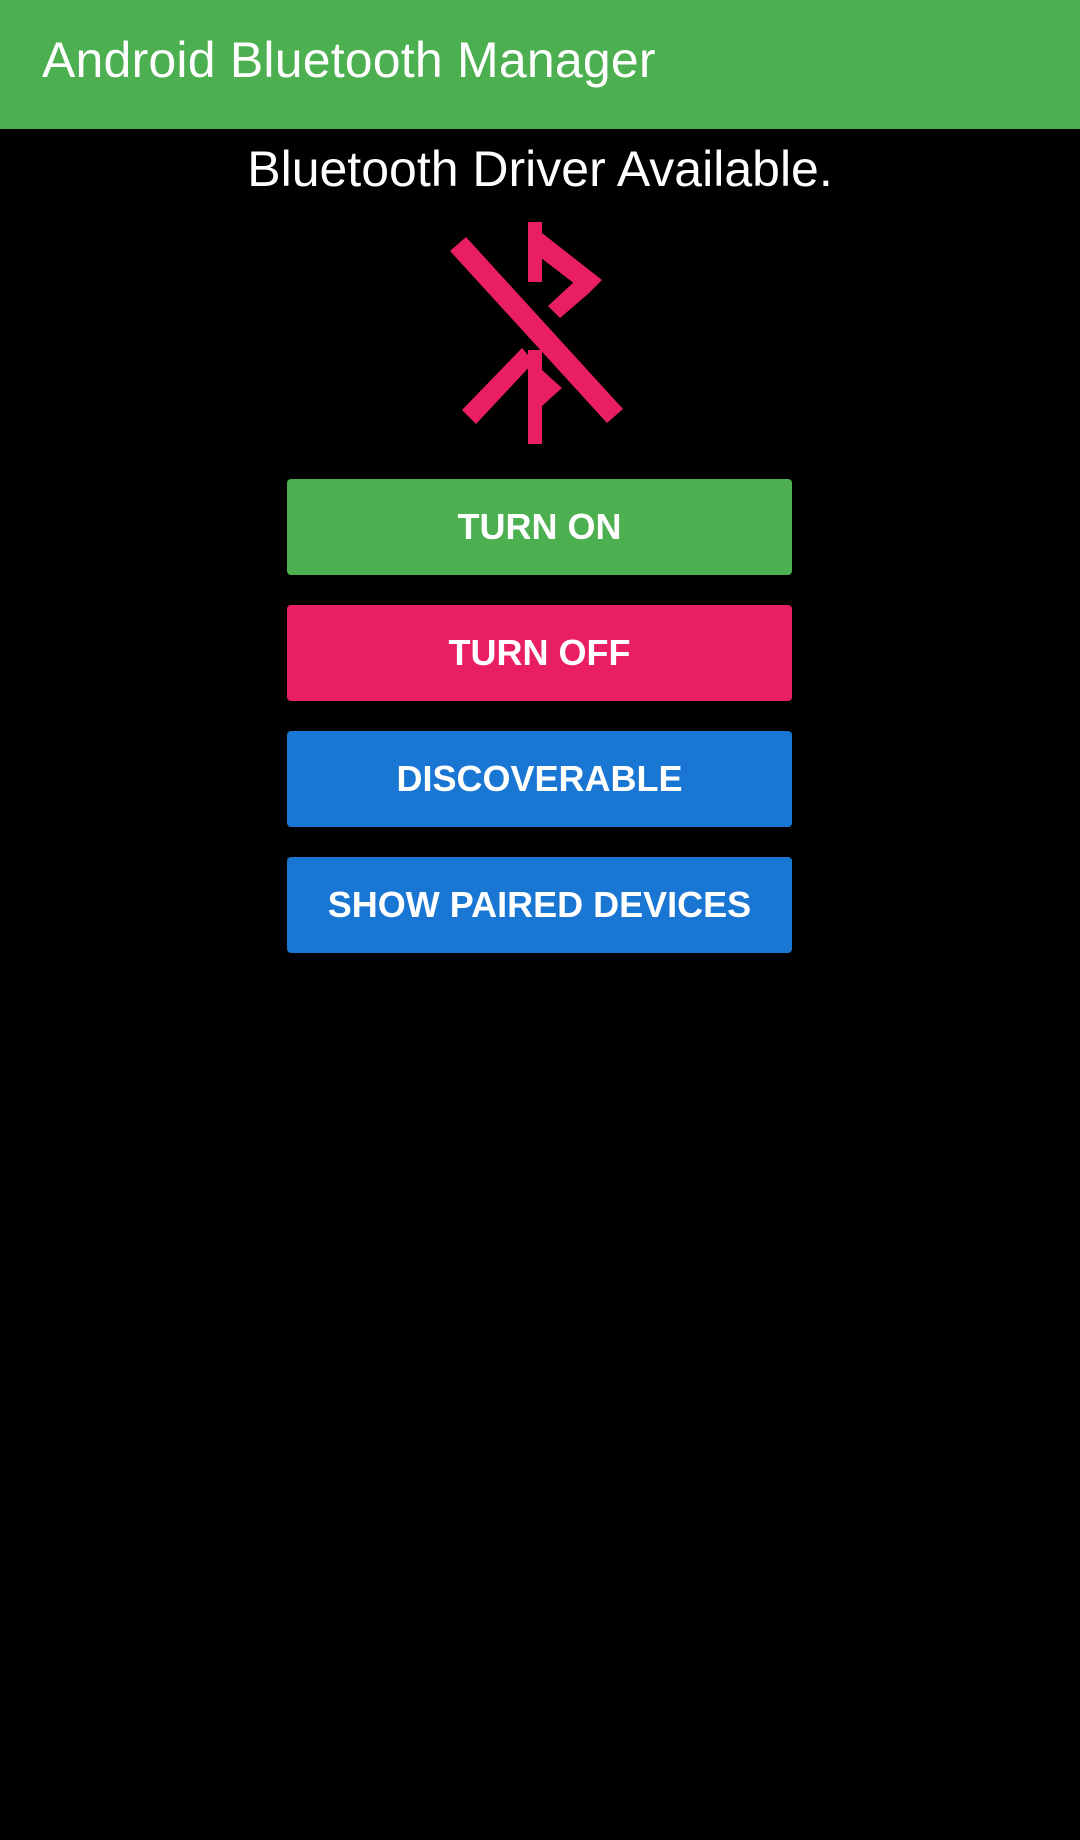 This screenshot has height=1840, width=1080. What do you see at coordinates (540, 169) in the screenshot?
I see `bluetooth-status-text: Bluetooth Driver Available.` at bounding box center [540, 169].